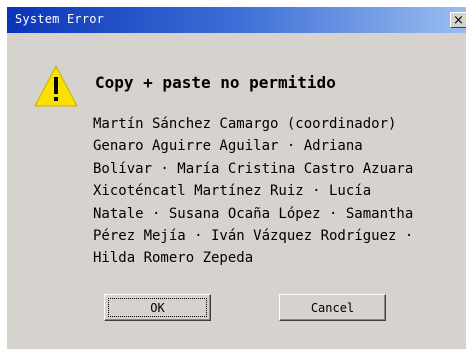 The image size is (466, 349). Describe the element at coordinates (56, 86) in the screenshot. I see `warning-icon` at that location.